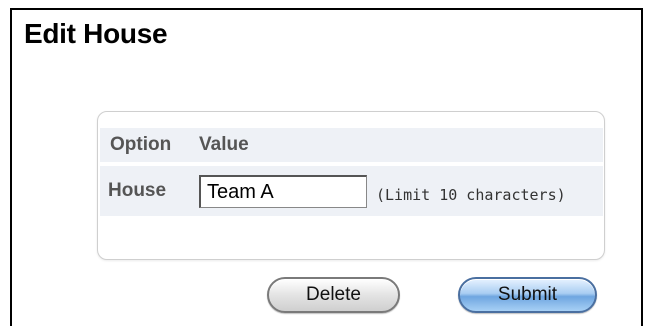  What do you see at coordinates (283, 191) in the screenshot?
I see `house-name-input` at bounding box center [283, 191].